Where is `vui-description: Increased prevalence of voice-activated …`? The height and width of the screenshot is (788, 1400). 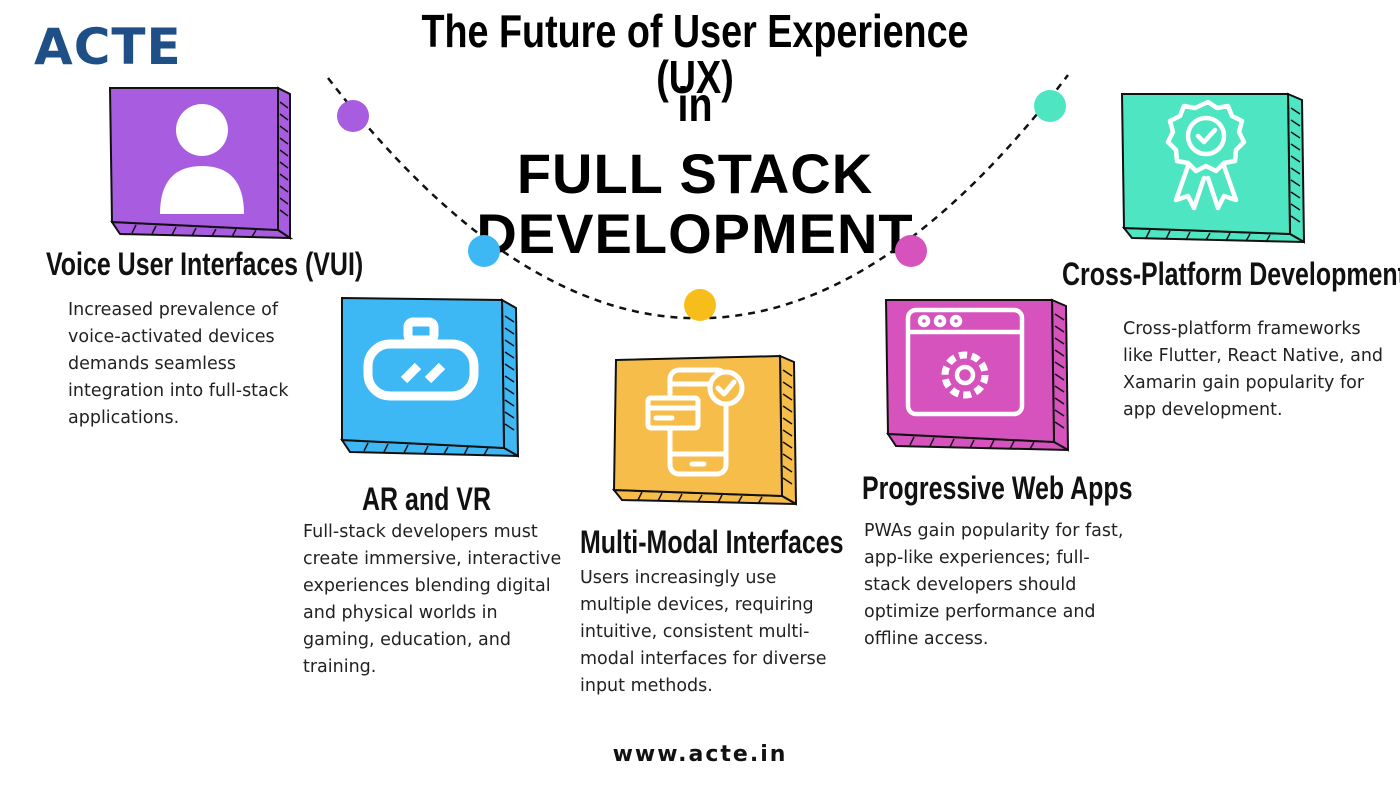
vui-description: Increased prevalence of voice-activated … is located at coordinates (178, 364).